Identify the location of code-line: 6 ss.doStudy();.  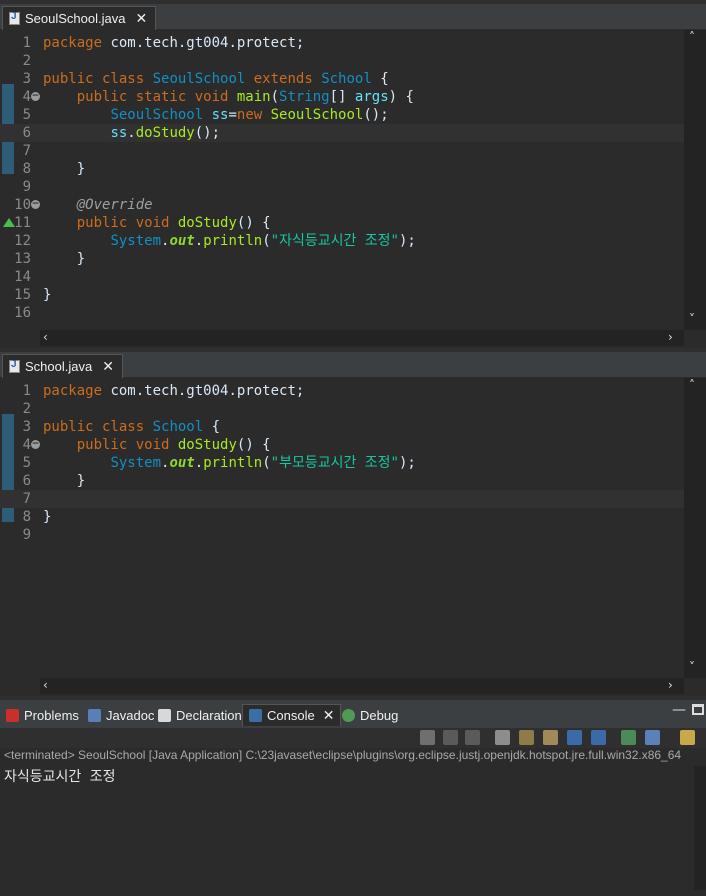
(342, 133).